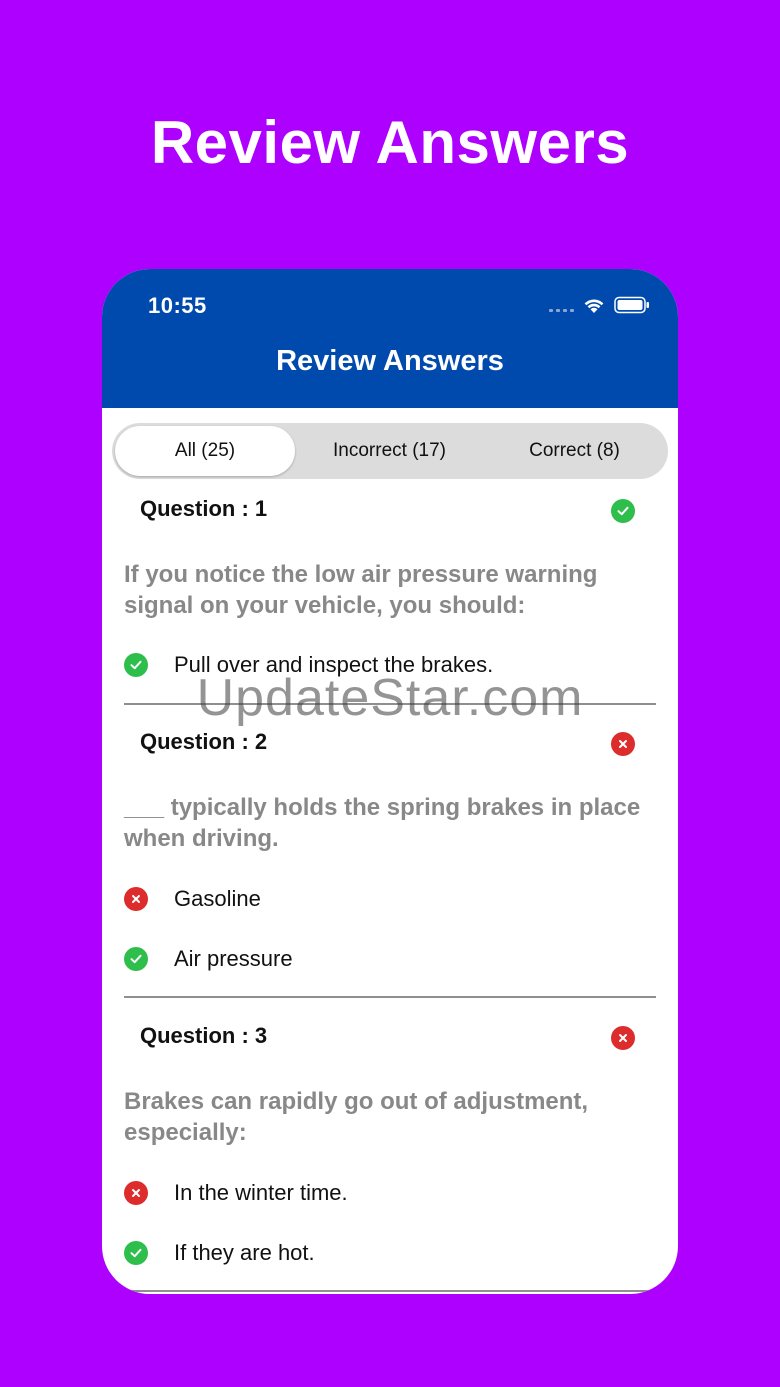 Image resolution: width=780 pixels, height=1387 pixels. What do you see at coordinates (205, 451) in the screenshot?
I see `tab-all: All (25)` at bounding box center [205, 451].